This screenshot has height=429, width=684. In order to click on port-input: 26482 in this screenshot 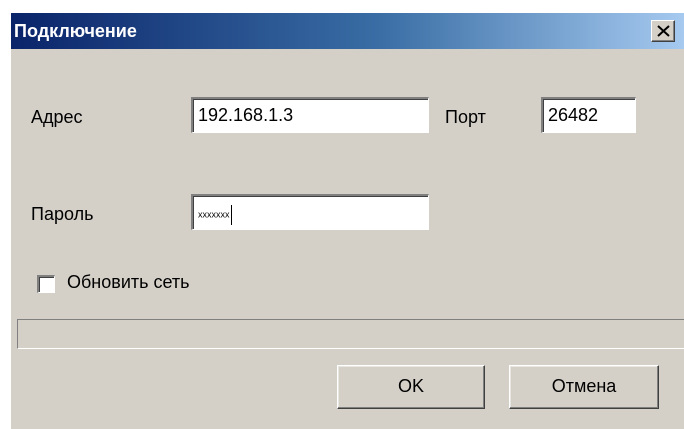, I will do `click(588, 115)`.